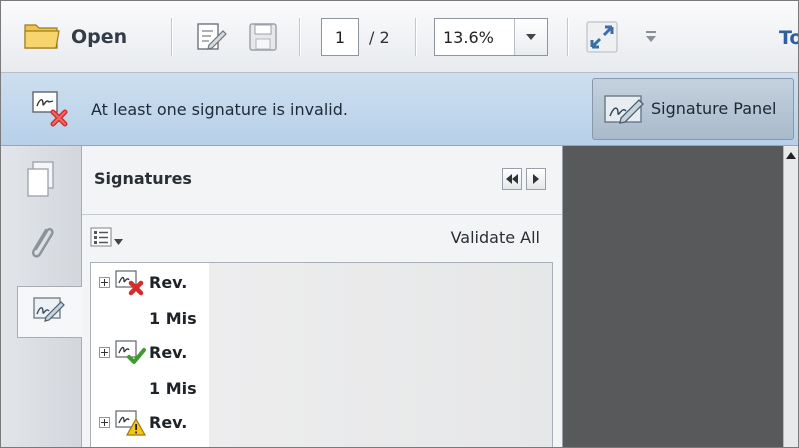 This screenshot has height=448, width=799. Describe the element at coordinates (131, 425) in the screenshot. I see `warning-signature-icon` at that location.